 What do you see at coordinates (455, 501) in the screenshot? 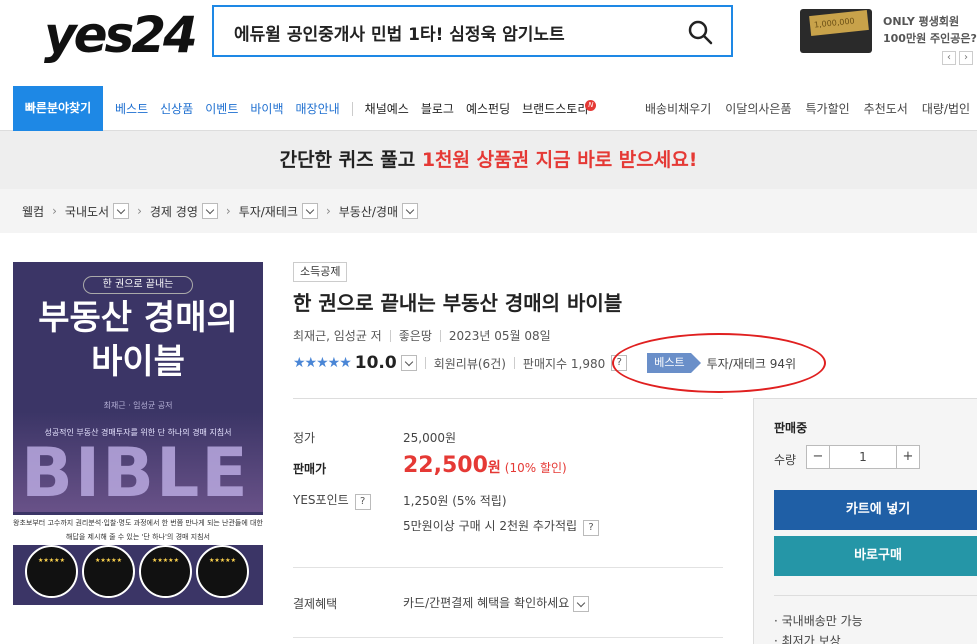
I see `points-value: 1,250원 (5% 적립)` at bounding box center [455, 501].